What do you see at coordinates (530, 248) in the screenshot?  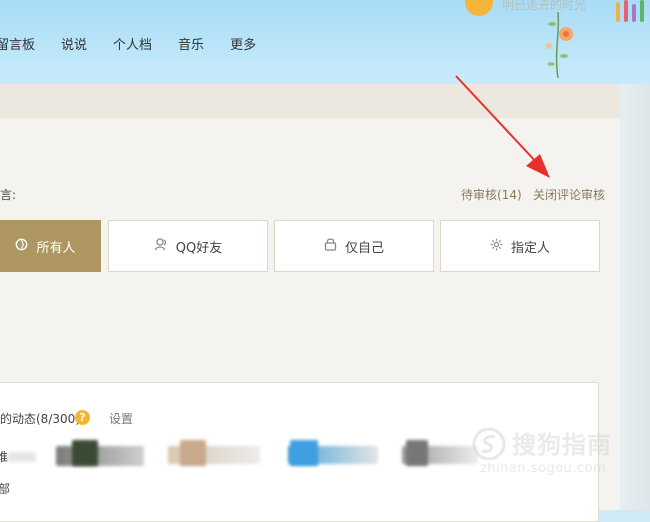 I see `permission-option-label: 指定人` at bounding box center [530, 248].